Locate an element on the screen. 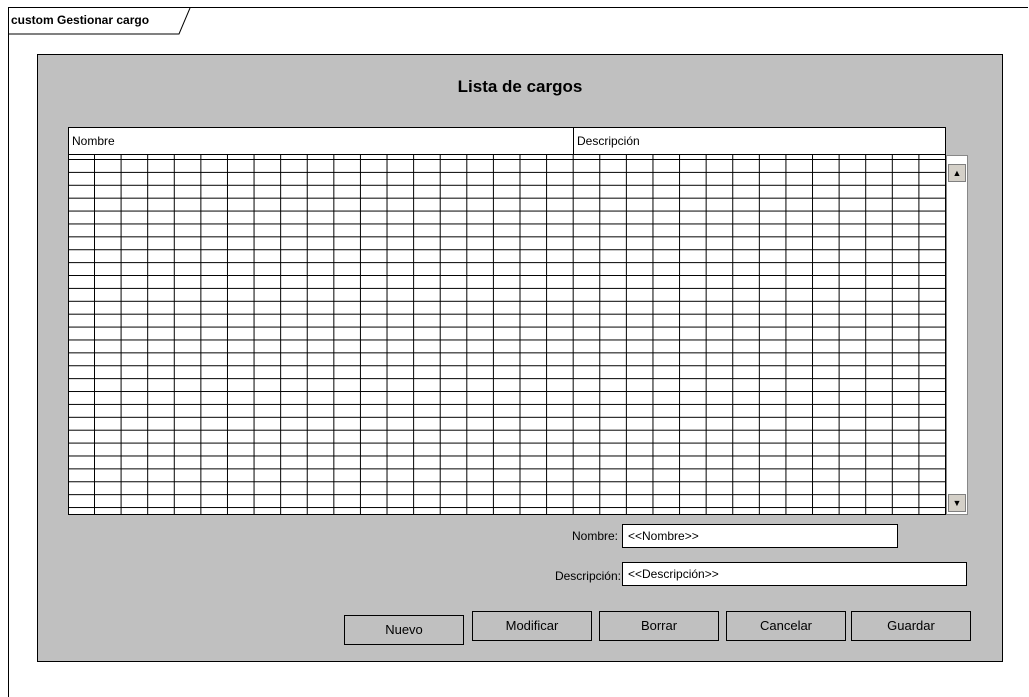  cancelar-button: Cancelar is located at coordinates (786, 626).